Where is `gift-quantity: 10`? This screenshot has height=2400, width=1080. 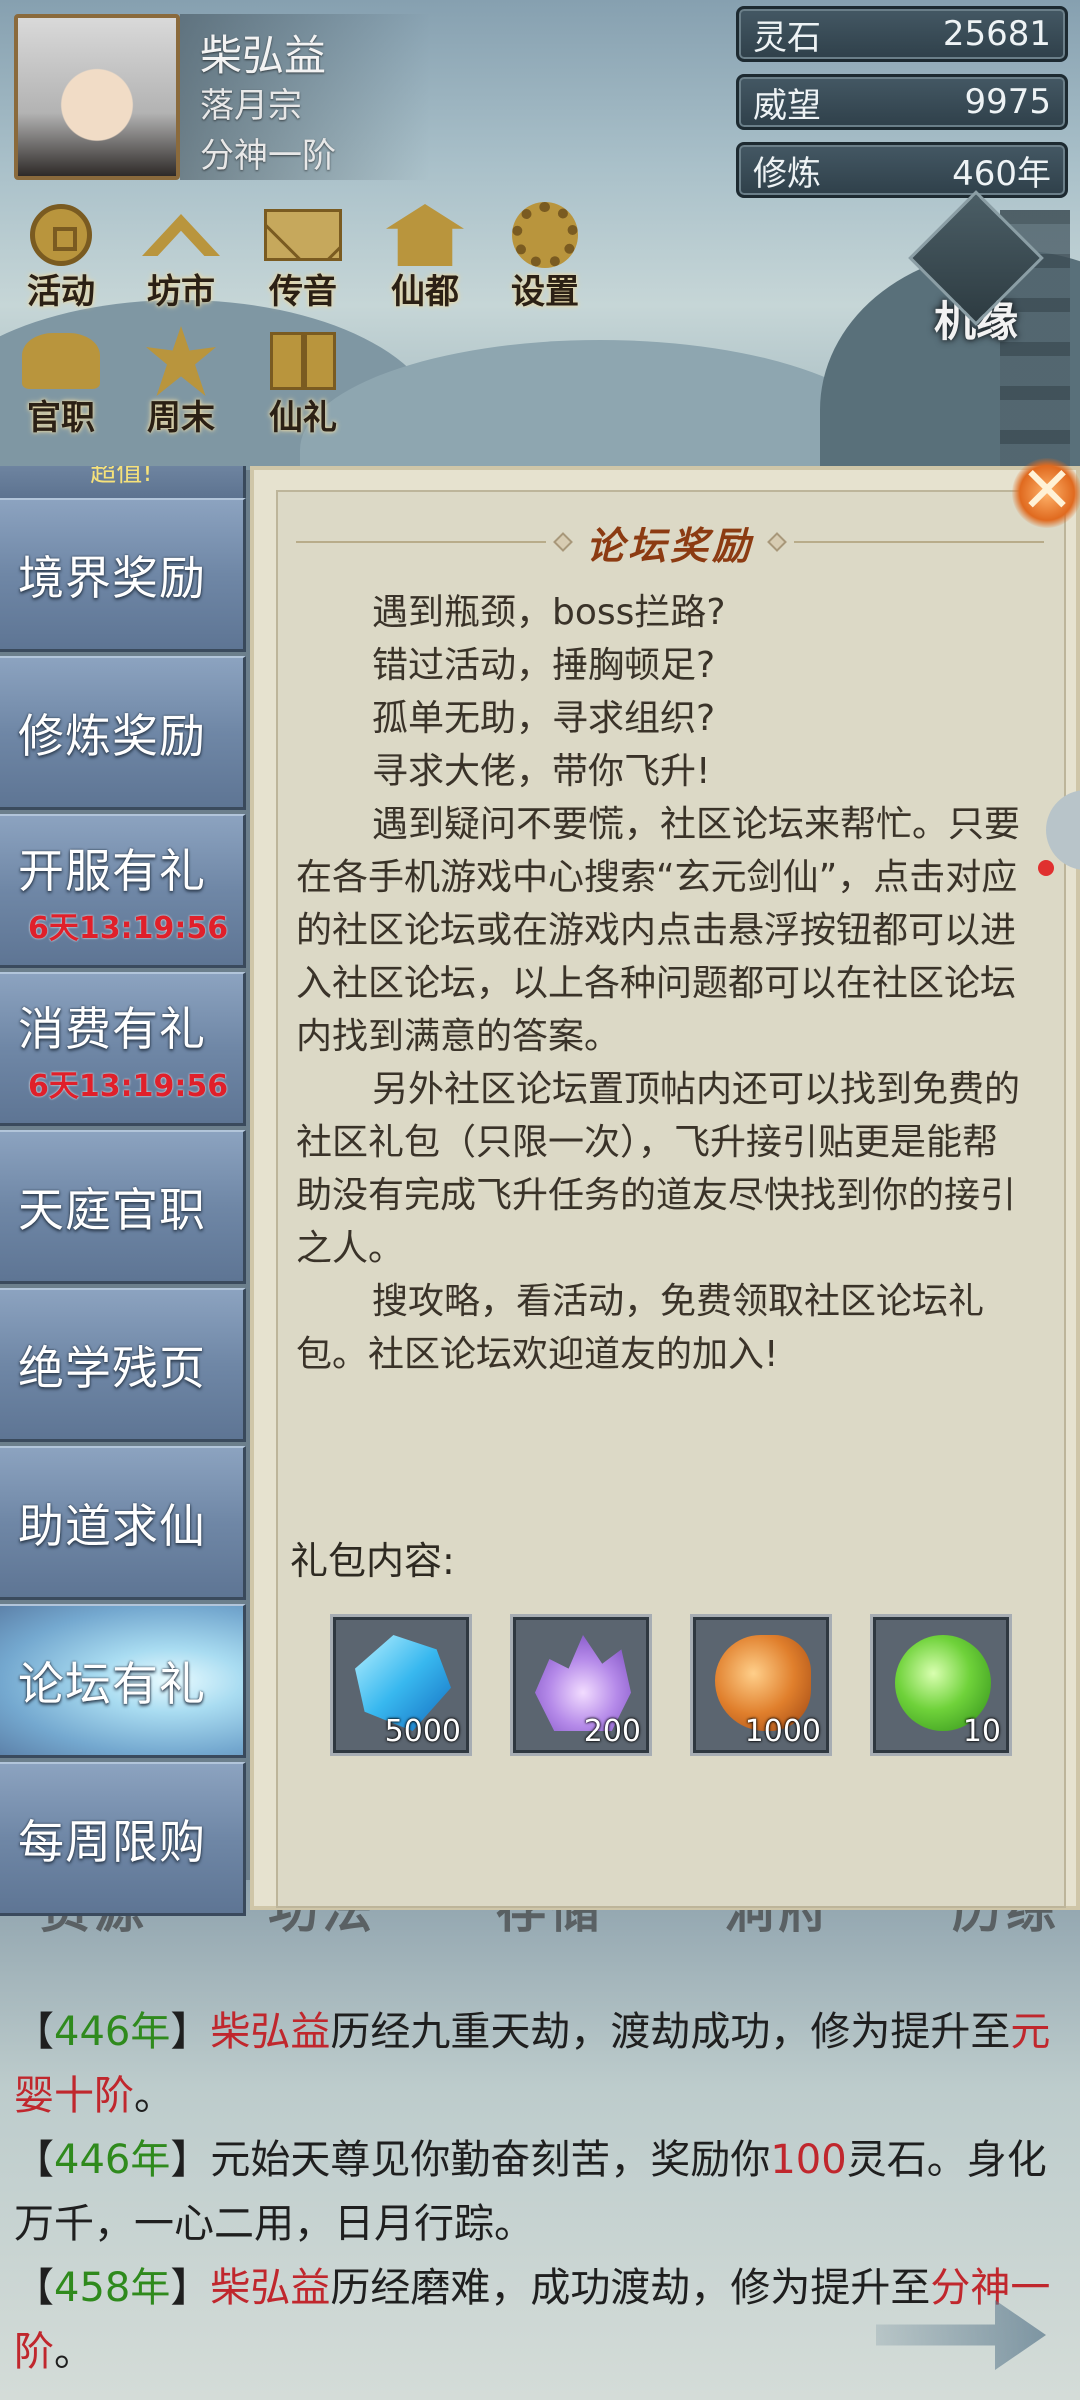 gift-quantity: 10 is located at coordinates (981, 1731).